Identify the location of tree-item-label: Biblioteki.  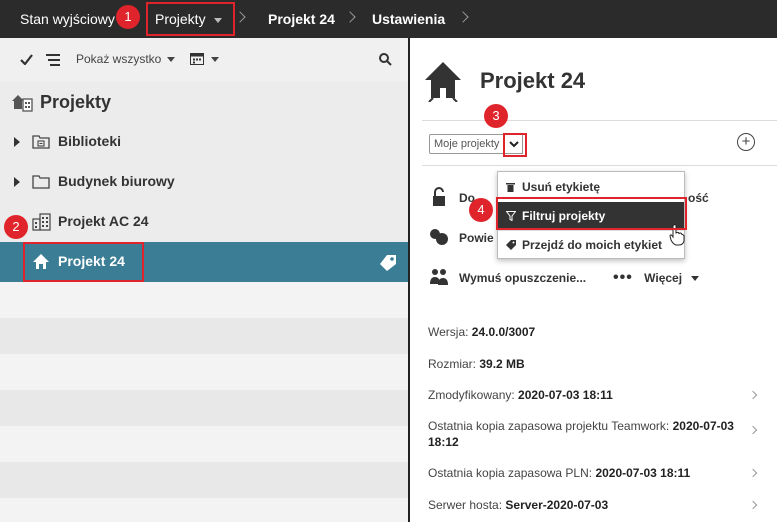
(90, 141).